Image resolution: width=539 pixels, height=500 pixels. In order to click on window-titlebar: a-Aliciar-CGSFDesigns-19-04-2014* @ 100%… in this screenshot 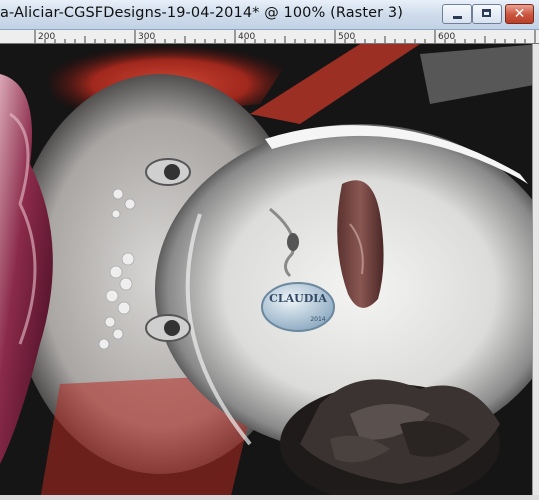, I will do `click(269, 15)`.